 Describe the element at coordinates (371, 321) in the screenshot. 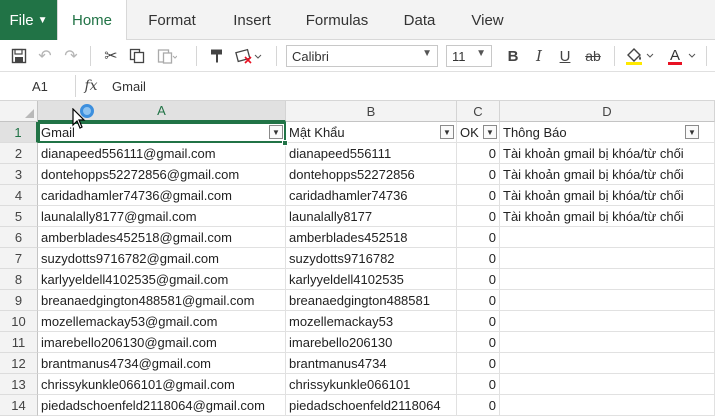

I see `cell-password: mozellemackay53` at that location.